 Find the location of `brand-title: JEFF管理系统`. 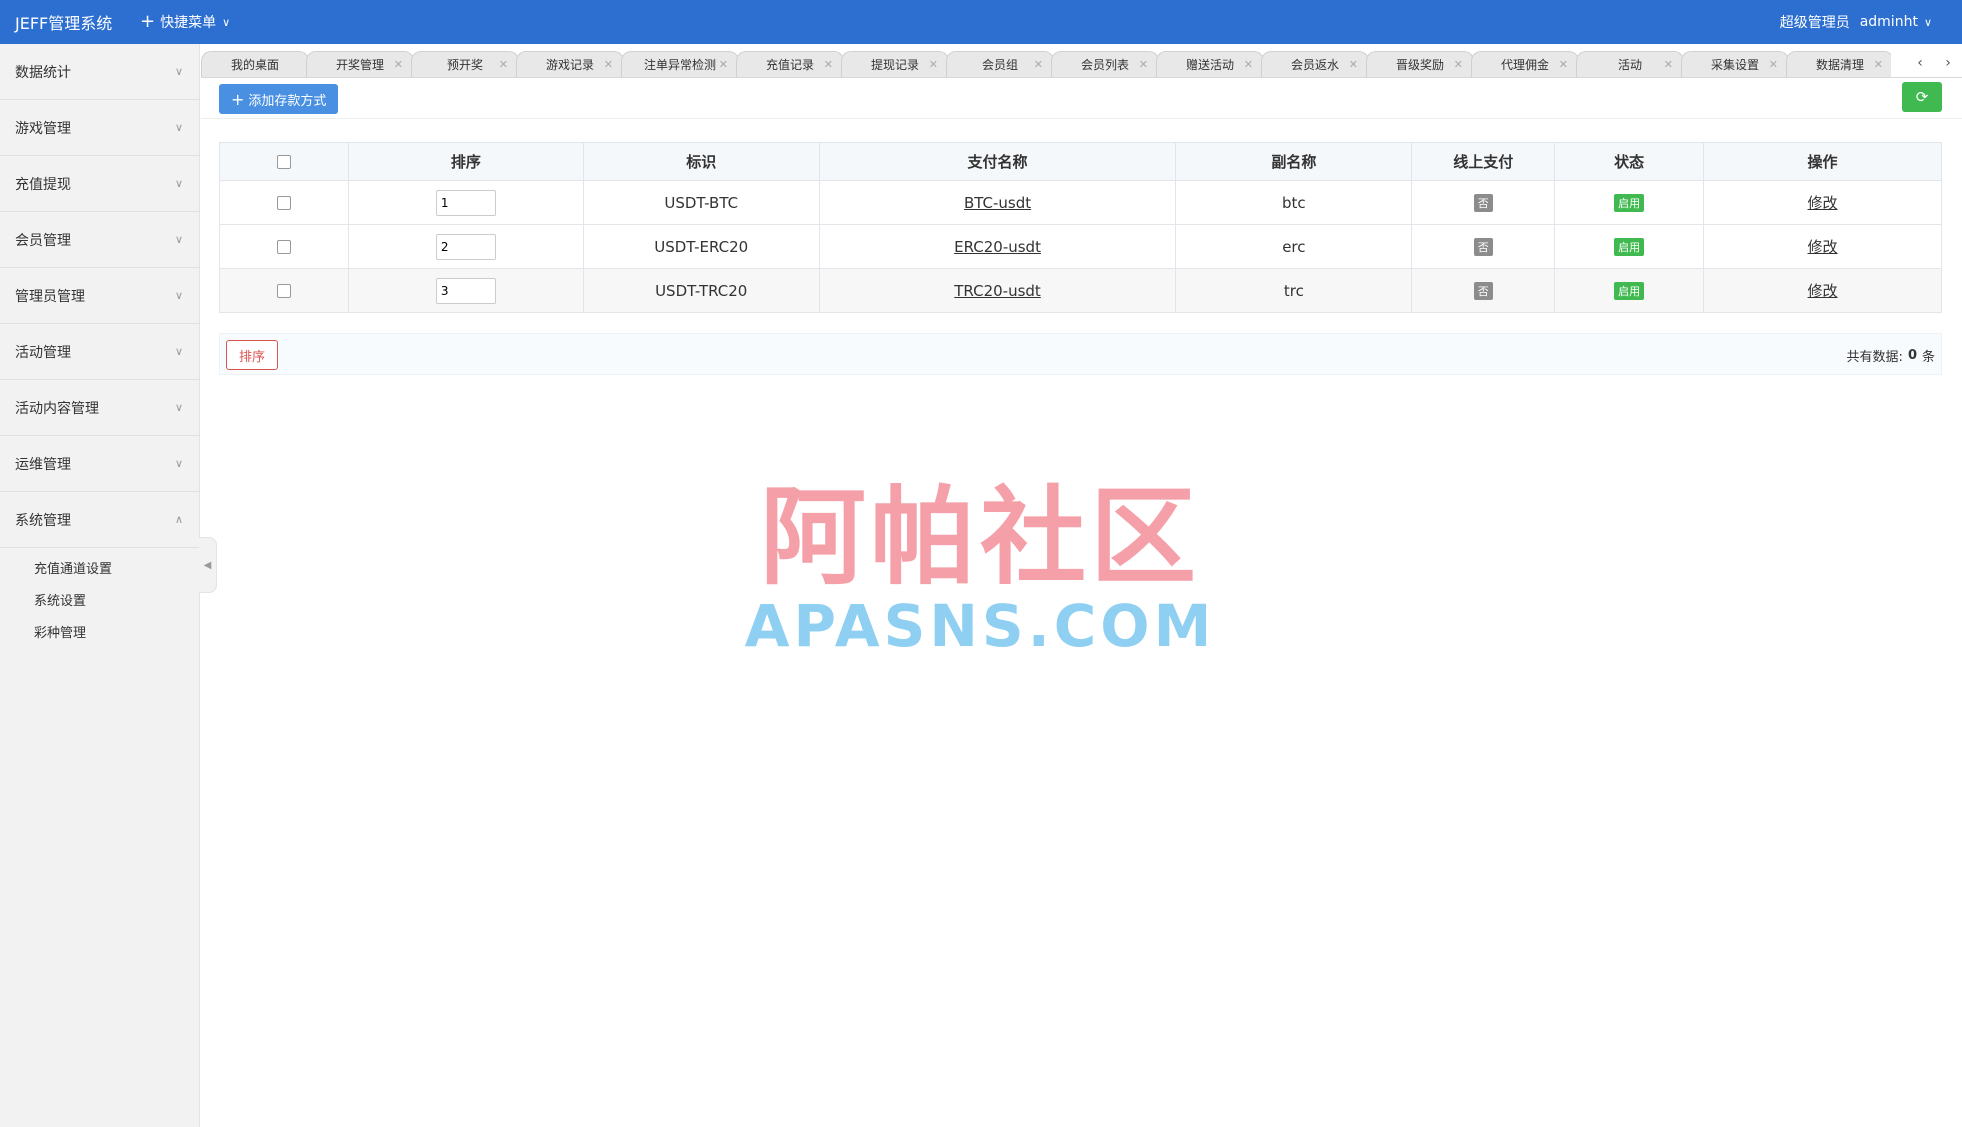

brand-title: JEFF管理系统 is located at coordinates (64, 23).